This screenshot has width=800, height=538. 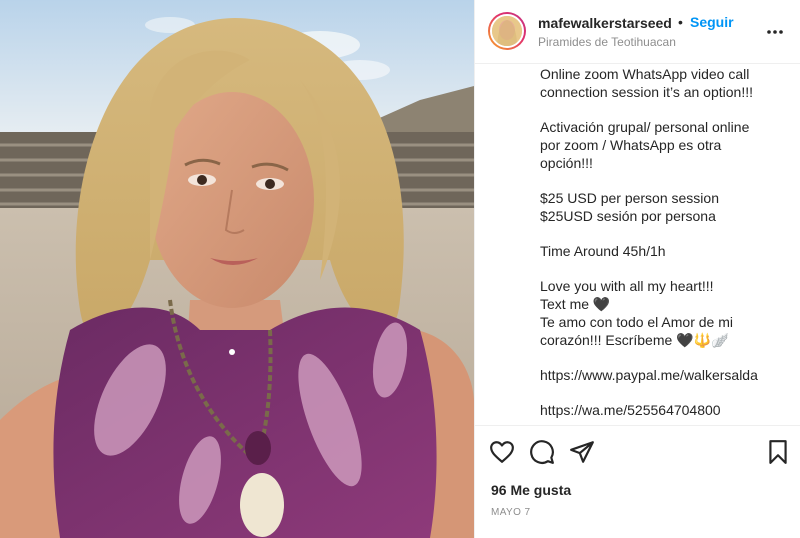 I want to click on caption-line: por zoom / WhatsApp es otra, so click(x=631, y=144).